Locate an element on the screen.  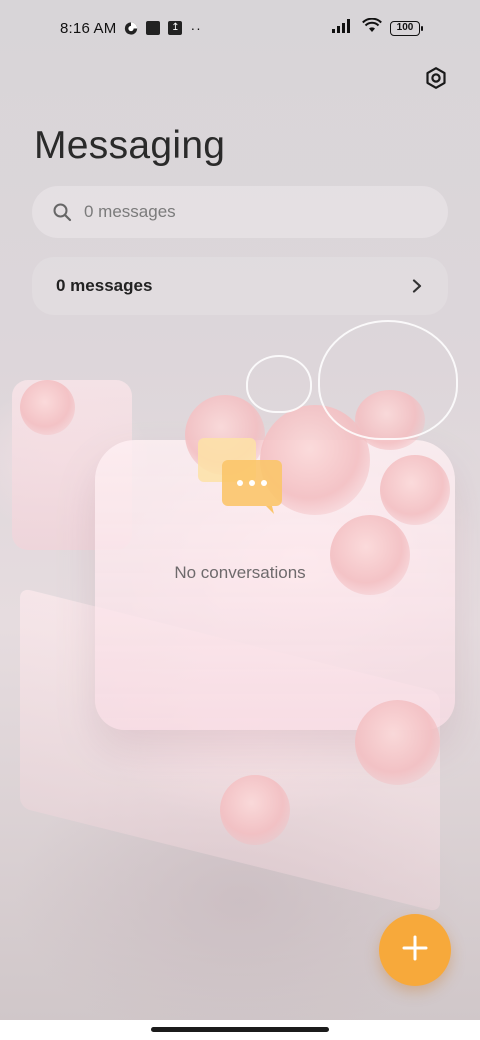
messages-row: 0 messages is located at coordinates (240, 286).